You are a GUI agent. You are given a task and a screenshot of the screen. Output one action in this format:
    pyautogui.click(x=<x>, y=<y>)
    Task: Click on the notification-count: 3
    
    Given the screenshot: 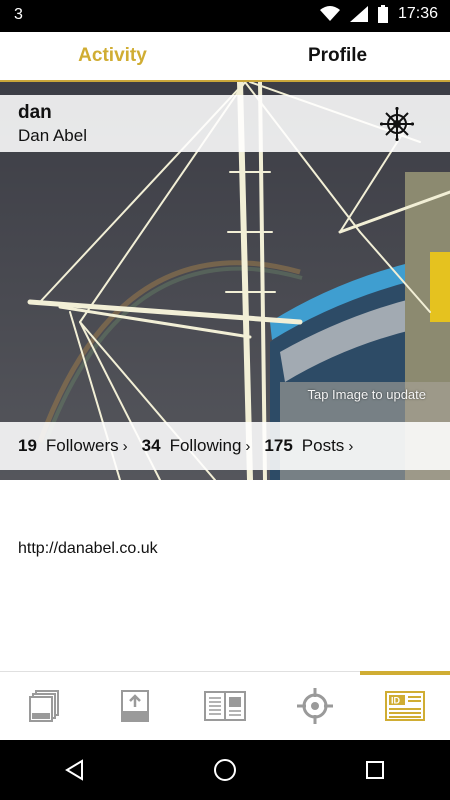 What is the action you would take?
    pyautogui.click(x=18, y=14)
    